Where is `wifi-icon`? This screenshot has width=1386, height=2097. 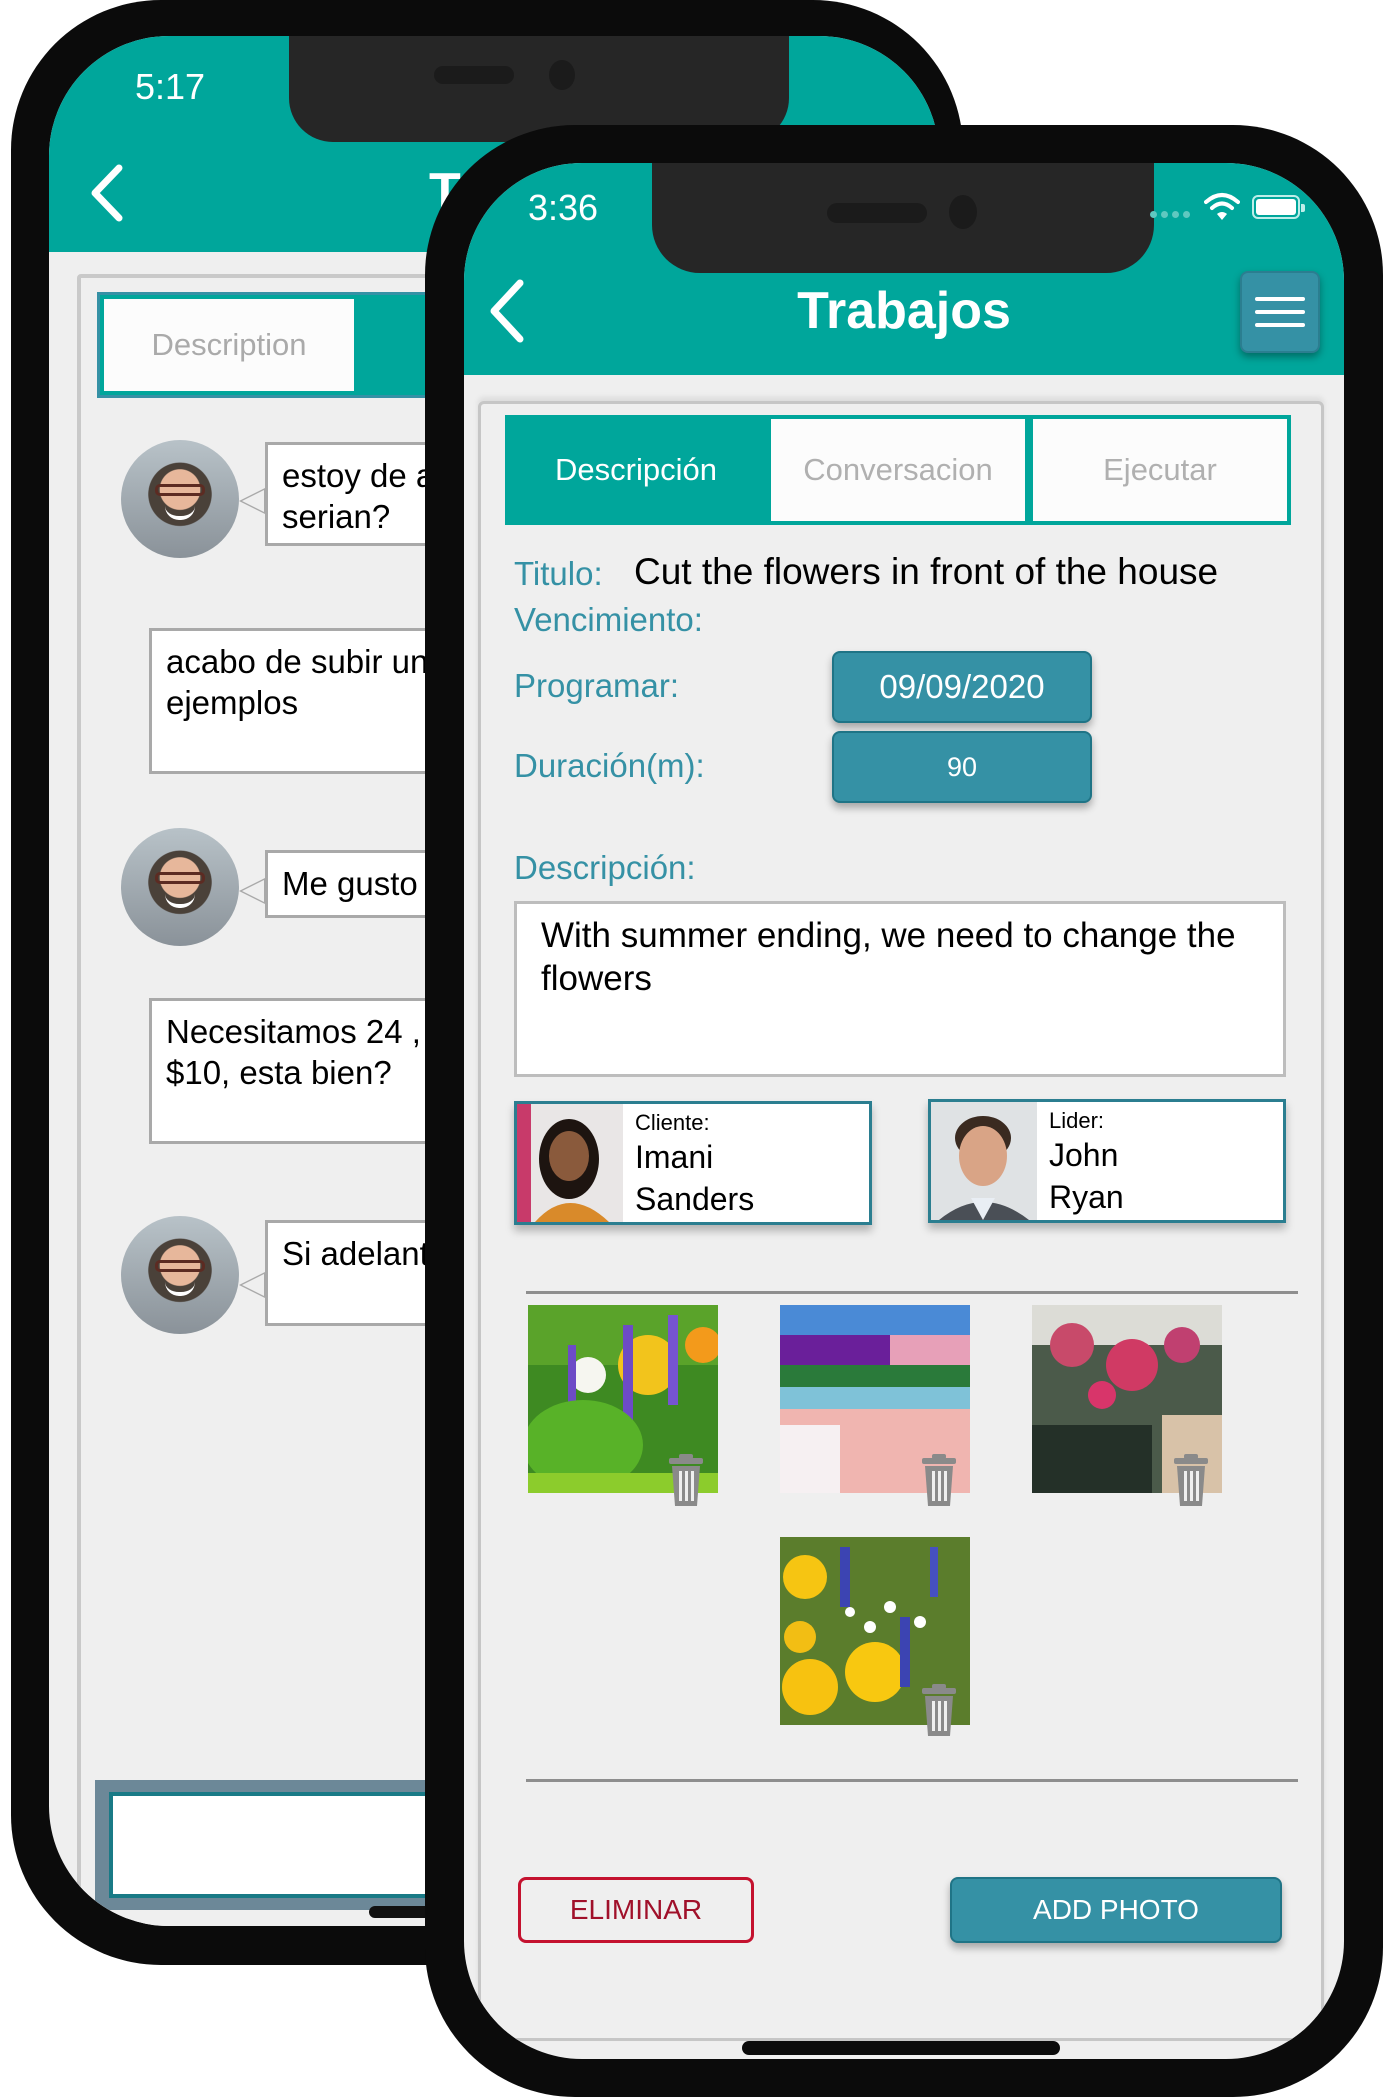 wifi-icon is located at coordinates (1222, 206).